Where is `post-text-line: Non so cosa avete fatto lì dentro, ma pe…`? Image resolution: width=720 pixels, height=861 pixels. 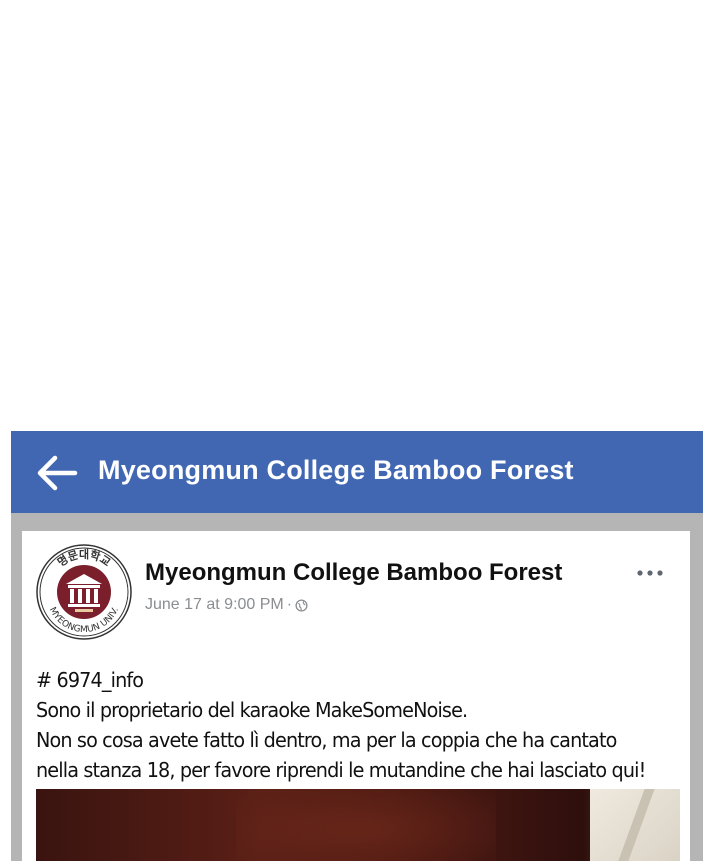 post-text-line: Non so cosa avete fatto lì dentro, ma pe… is located at coordinates (326, 740).